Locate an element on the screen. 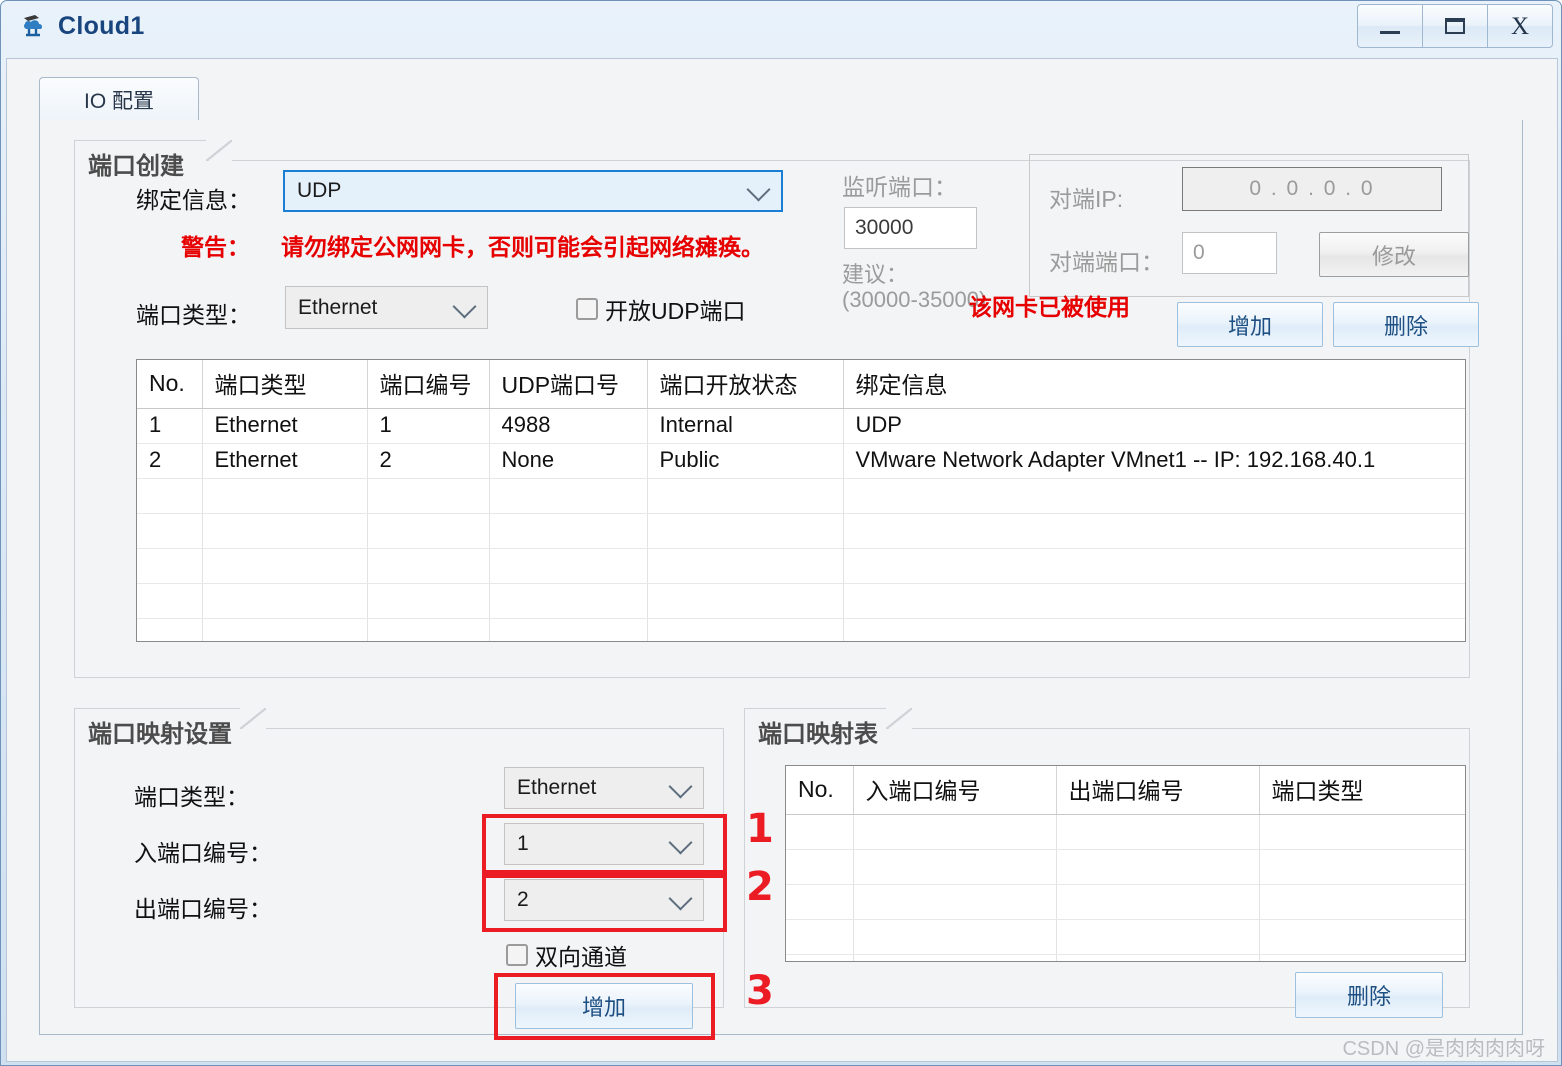  listen-port-input: 30000 is located at coordinates (910, 228).